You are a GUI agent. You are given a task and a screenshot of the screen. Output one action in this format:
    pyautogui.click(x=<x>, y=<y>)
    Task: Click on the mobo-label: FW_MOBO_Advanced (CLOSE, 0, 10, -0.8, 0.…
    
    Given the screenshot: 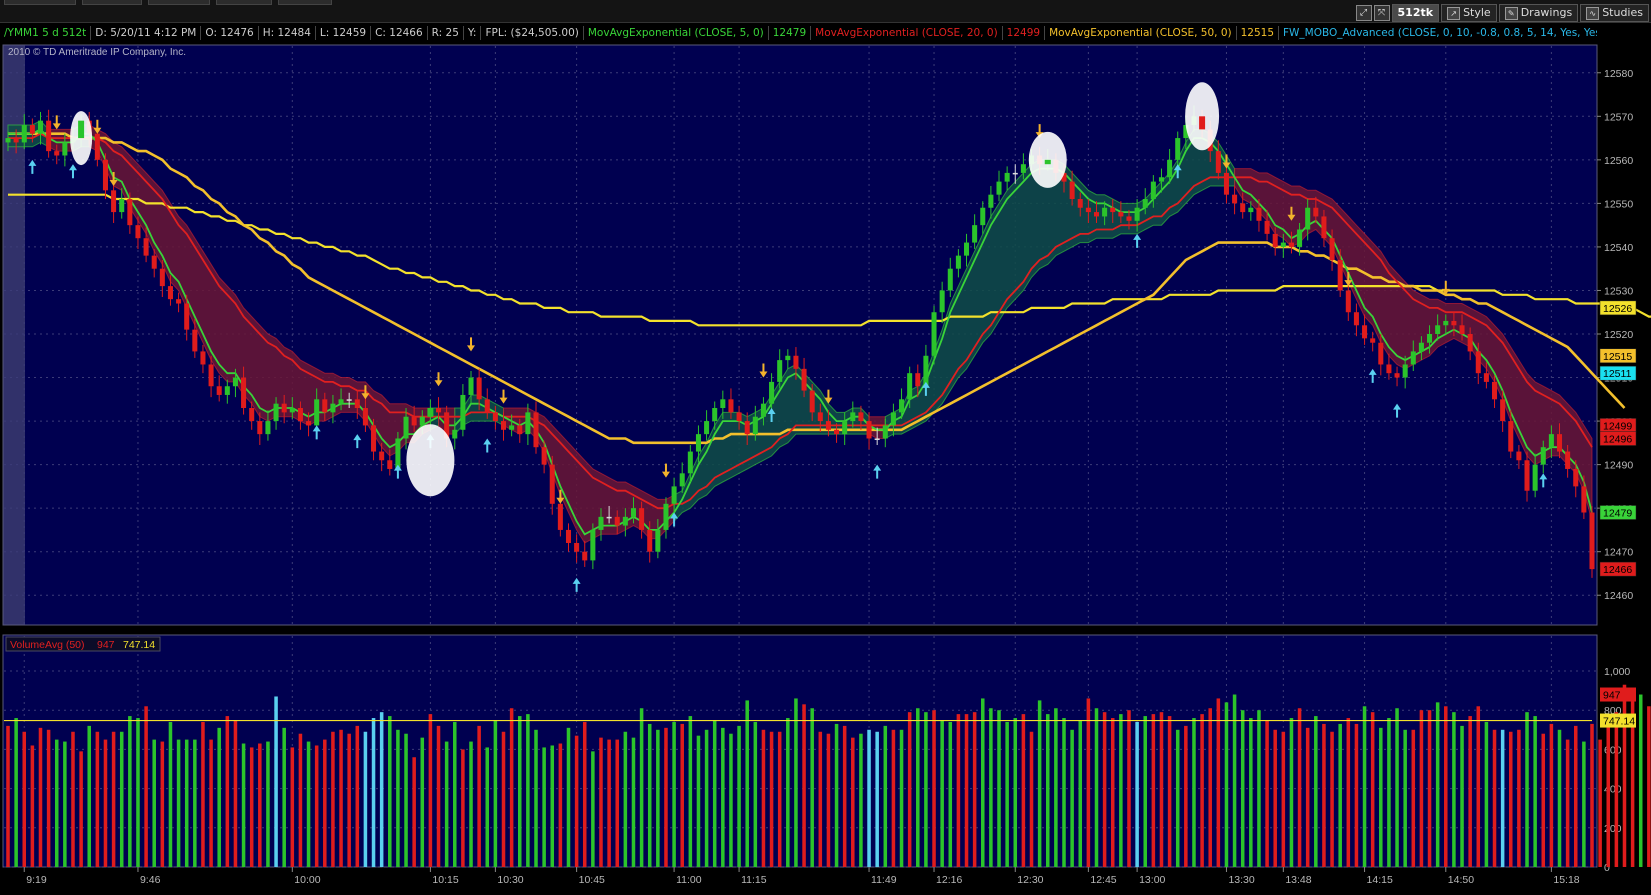 What is the action you would take?
    pyautogui.click(x=1438, y=33)
    